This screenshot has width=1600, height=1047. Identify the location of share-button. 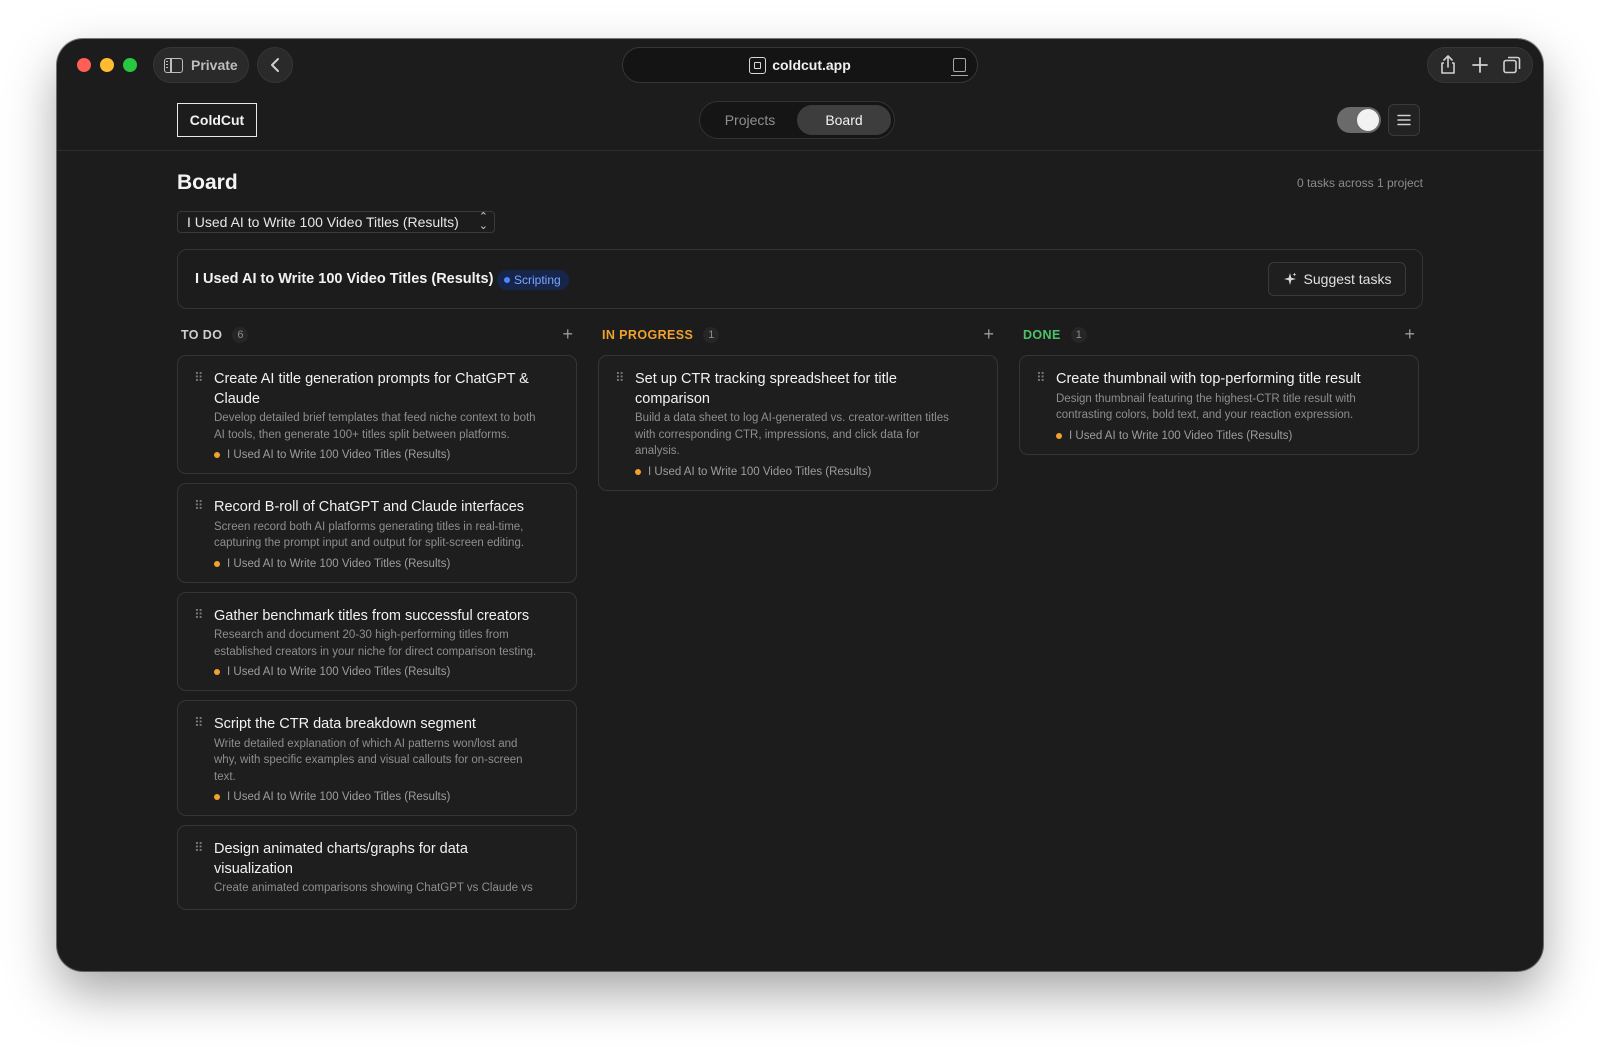
(1448, 65).